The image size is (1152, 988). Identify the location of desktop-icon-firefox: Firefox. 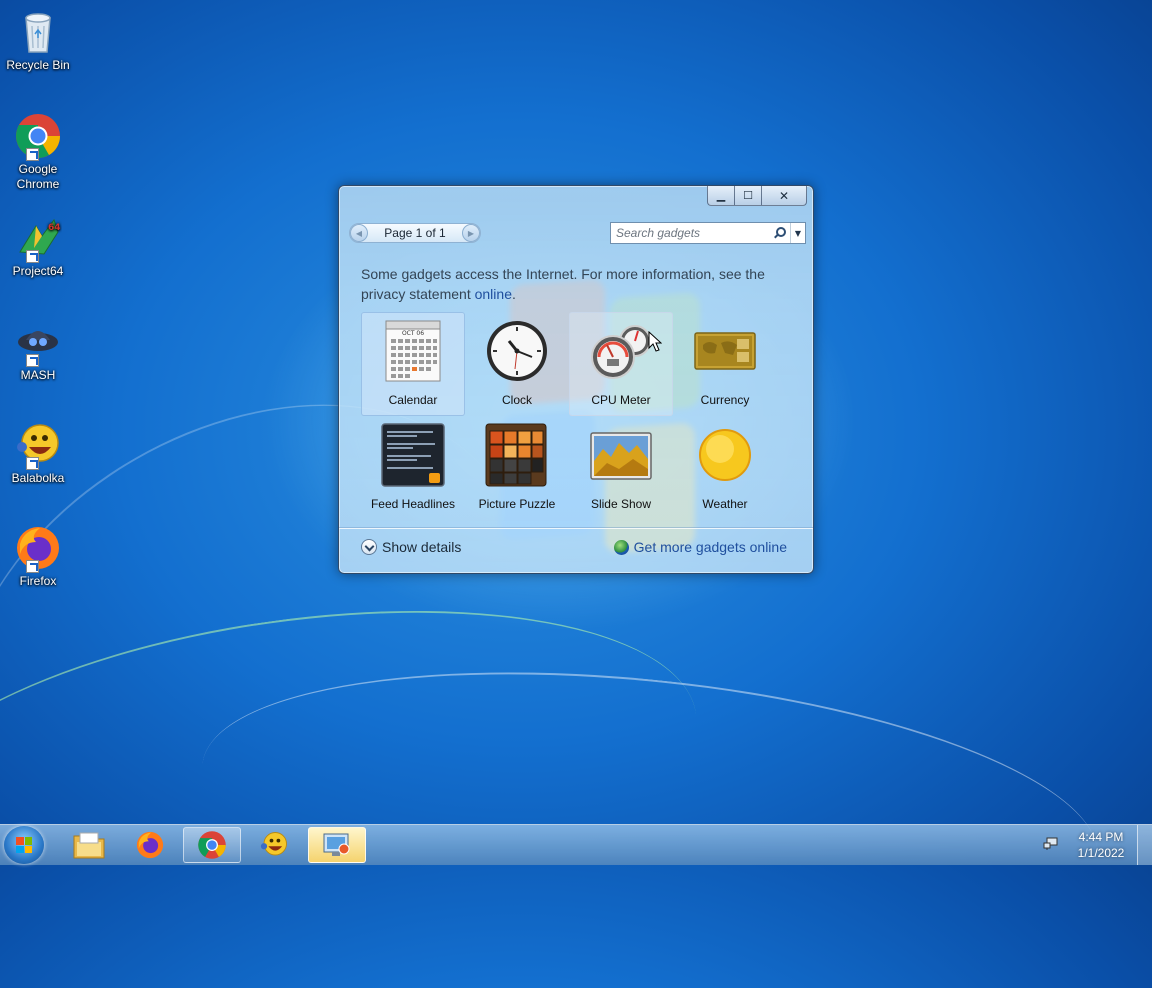
(38, 556).